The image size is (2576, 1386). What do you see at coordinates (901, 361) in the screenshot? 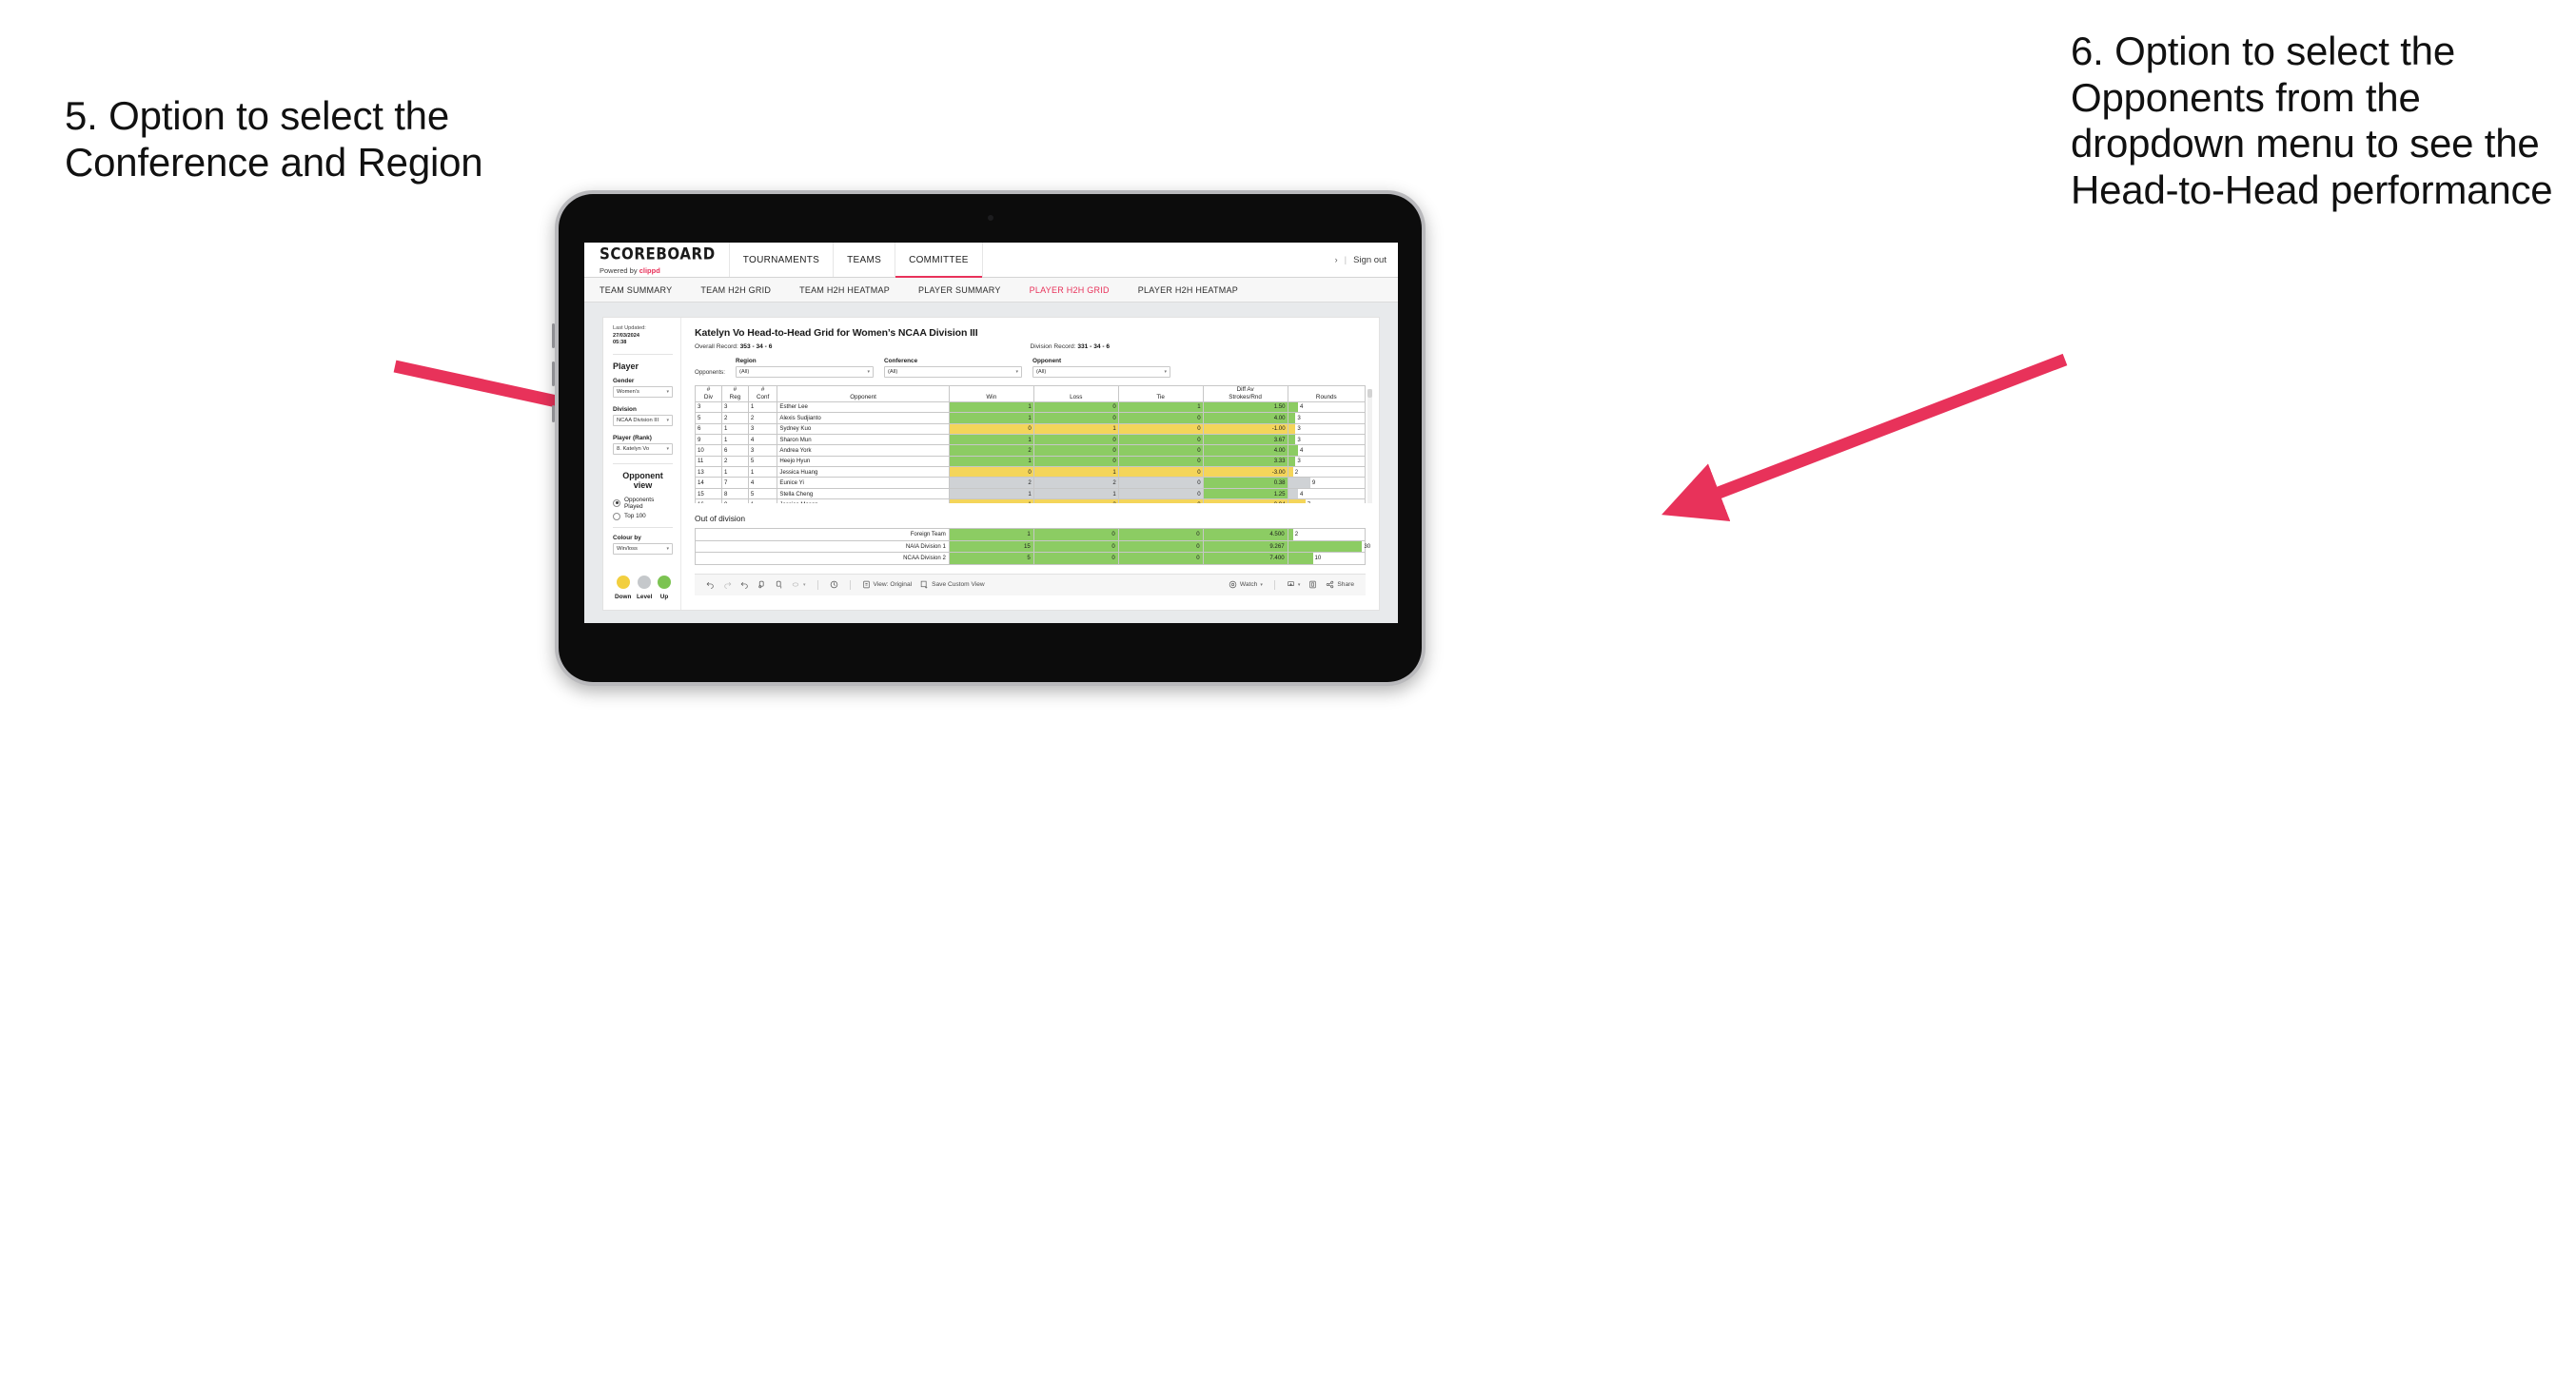
I see `filter-conference-label: Conference` at bounding box center [901, 361].